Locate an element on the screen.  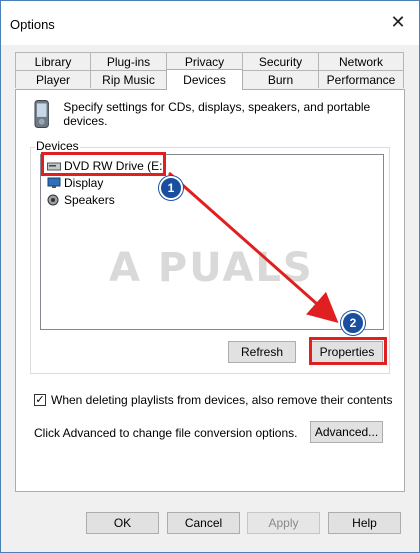
cancel-button: Cancel is located at coordinates (203, 523).